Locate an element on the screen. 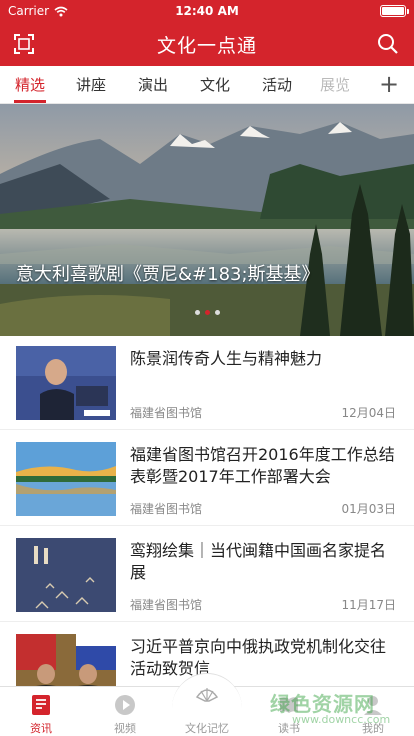 The height and width of the screenshot is (736, 414). tabbar-memory-label: 文化记忆 is located at coordinates (207, 728).